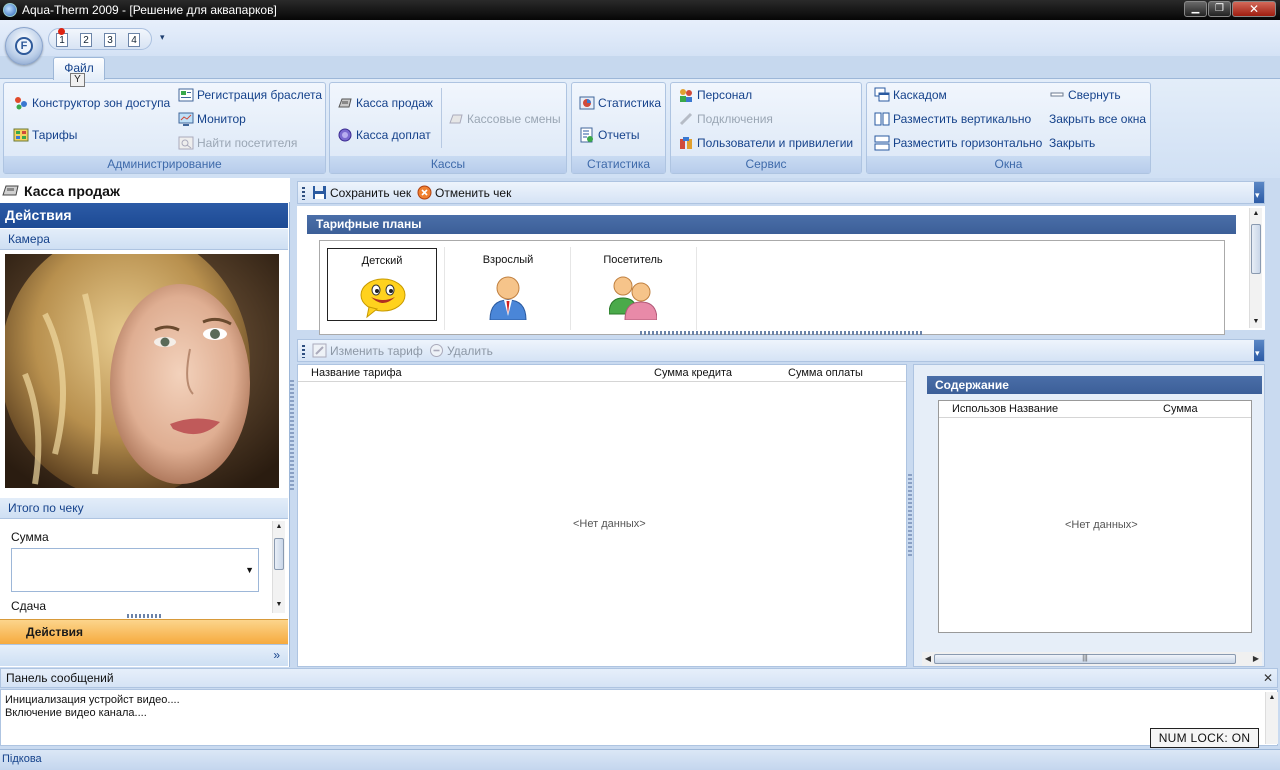 This screenshot has width=1280, height=770. I want to click on check-toolbar: Сохранить чек Отменить чек, so click(781, 192).